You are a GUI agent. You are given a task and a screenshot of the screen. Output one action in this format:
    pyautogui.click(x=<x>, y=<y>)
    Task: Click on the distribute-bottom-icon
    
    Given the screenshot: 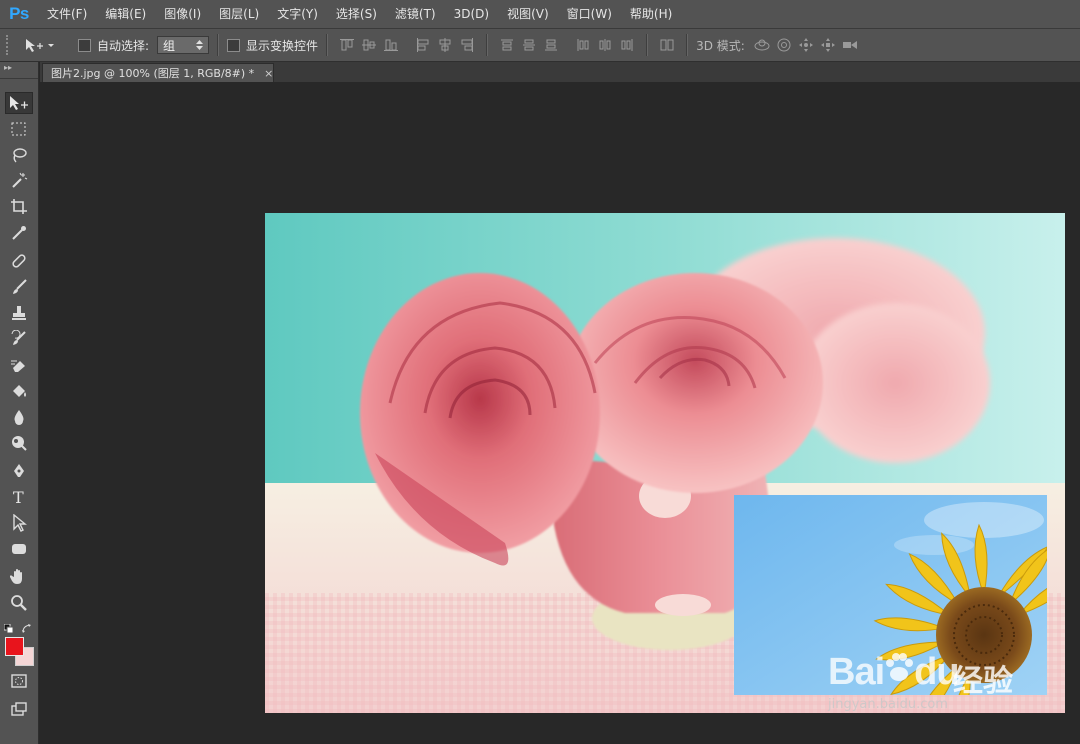 What is the action you would take?
    pyautogui.click(x=551, y=45)
    